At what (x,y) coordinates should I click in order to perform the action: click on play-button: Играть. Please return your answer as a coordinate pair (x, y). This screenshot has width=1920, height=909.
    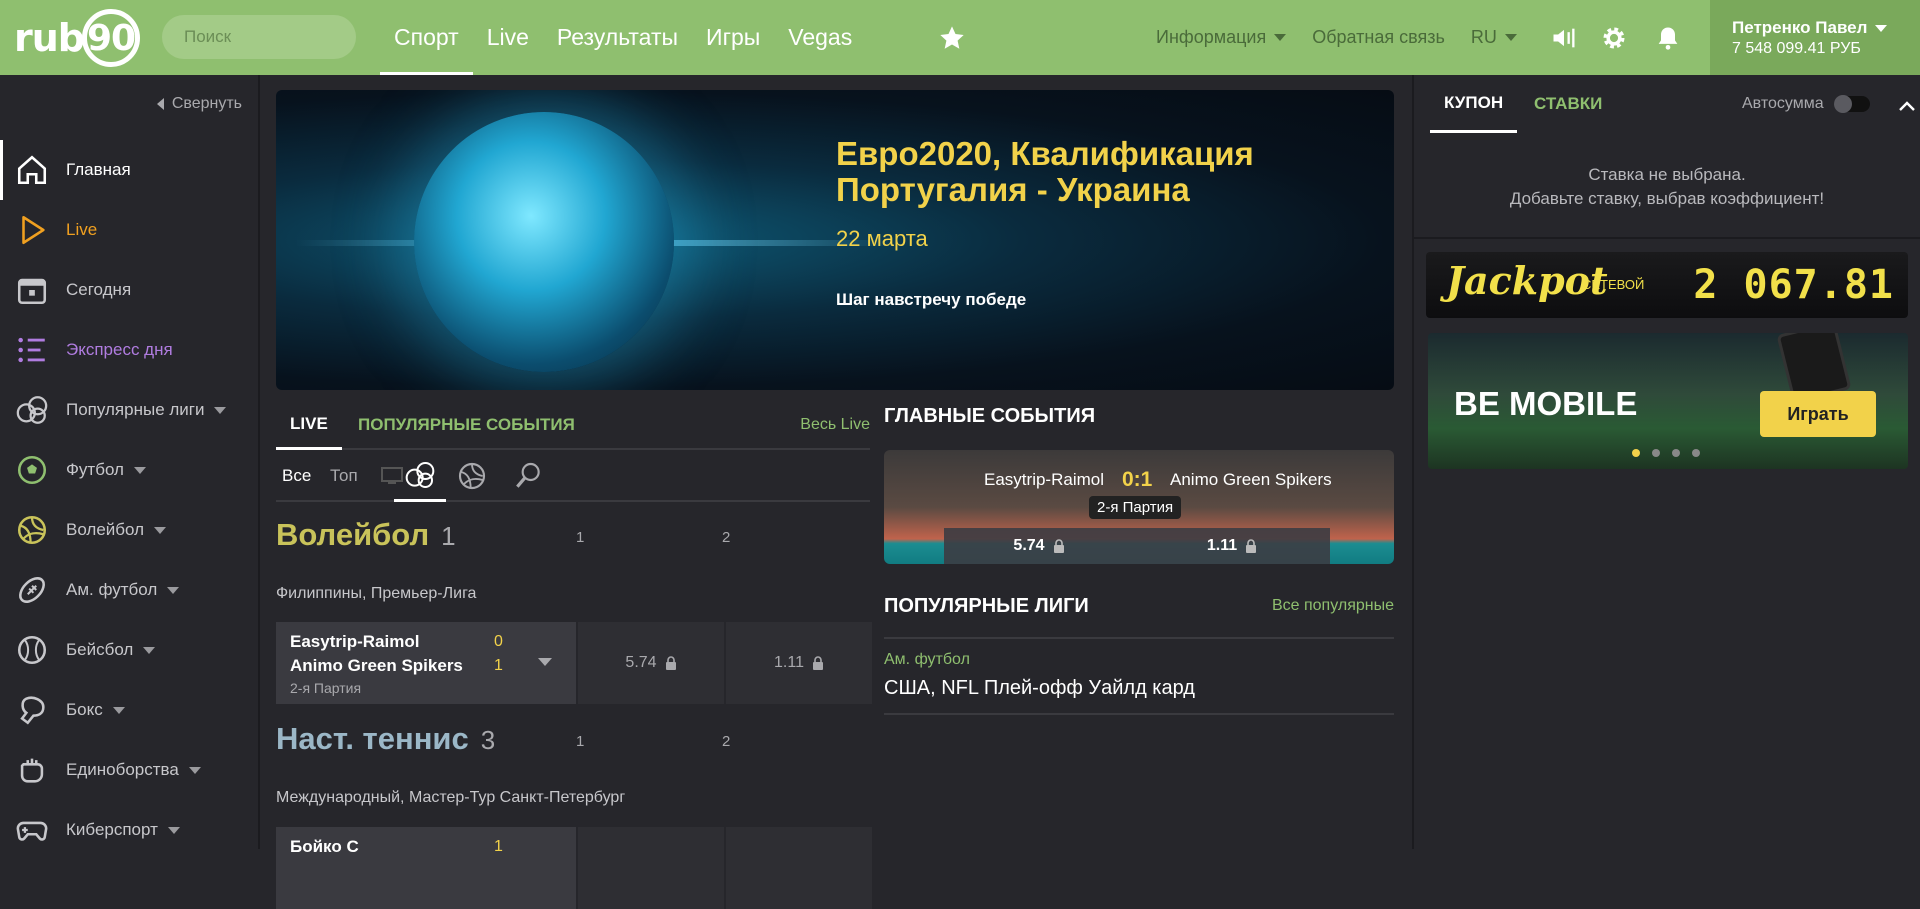
    Looking at the image, I should click on (1818, 414).